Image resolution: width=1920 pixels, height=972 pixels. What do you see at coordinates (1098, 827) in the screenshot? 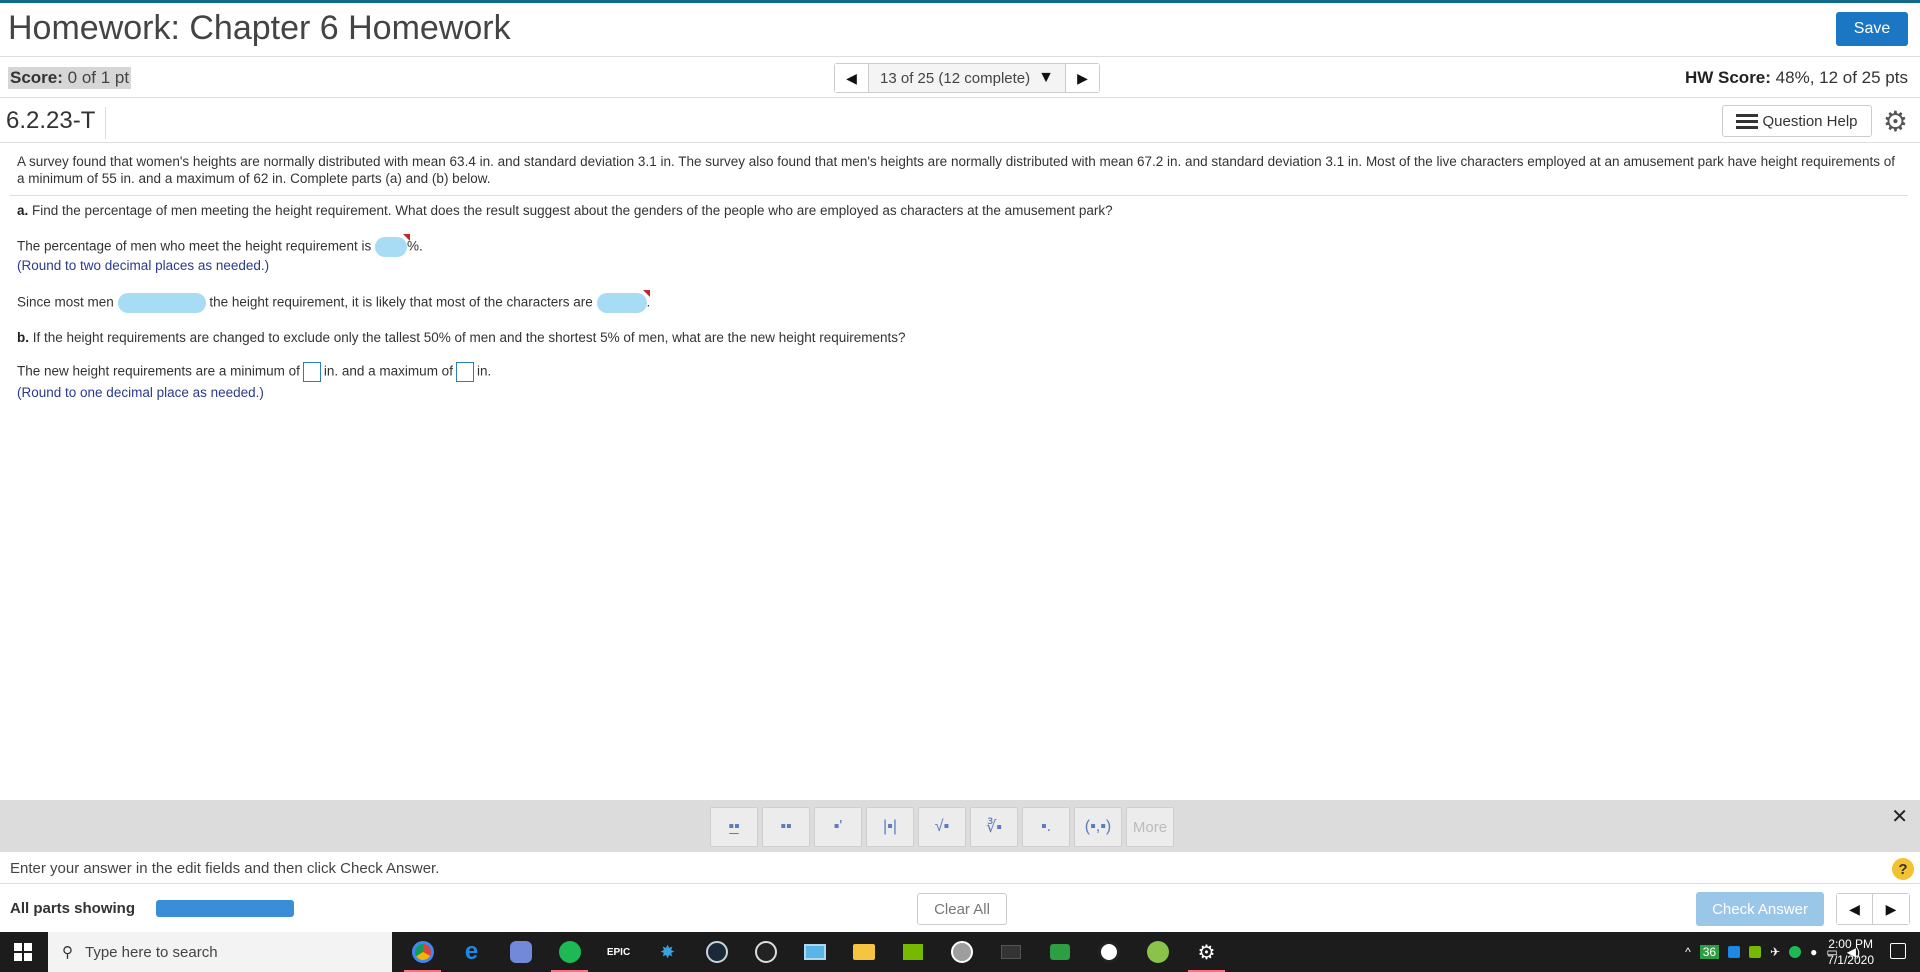
I see `ordered-pair-tool-button: (▪,▪)` at bounding box center [1098, 827].